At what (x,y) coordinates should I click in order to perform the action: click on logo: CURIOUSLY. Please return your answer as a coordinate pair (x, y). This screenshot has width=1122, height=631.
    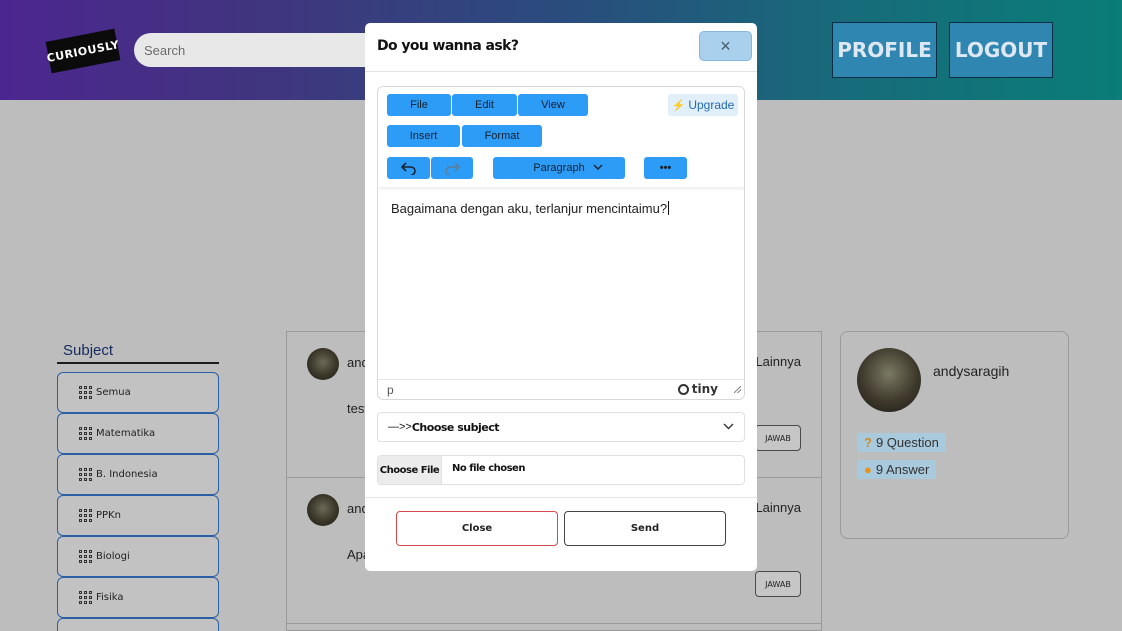
    Looking at the image, I should click on (83, 51).